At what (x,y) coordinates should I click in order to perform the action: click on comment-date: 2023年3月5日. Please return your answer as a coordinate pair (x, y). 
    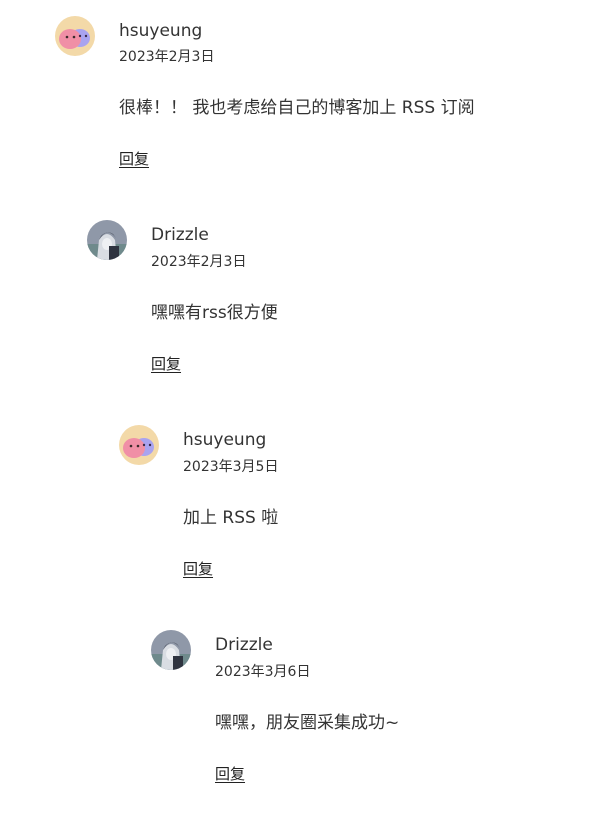
    Looking at the image, I should click on (231, 467).